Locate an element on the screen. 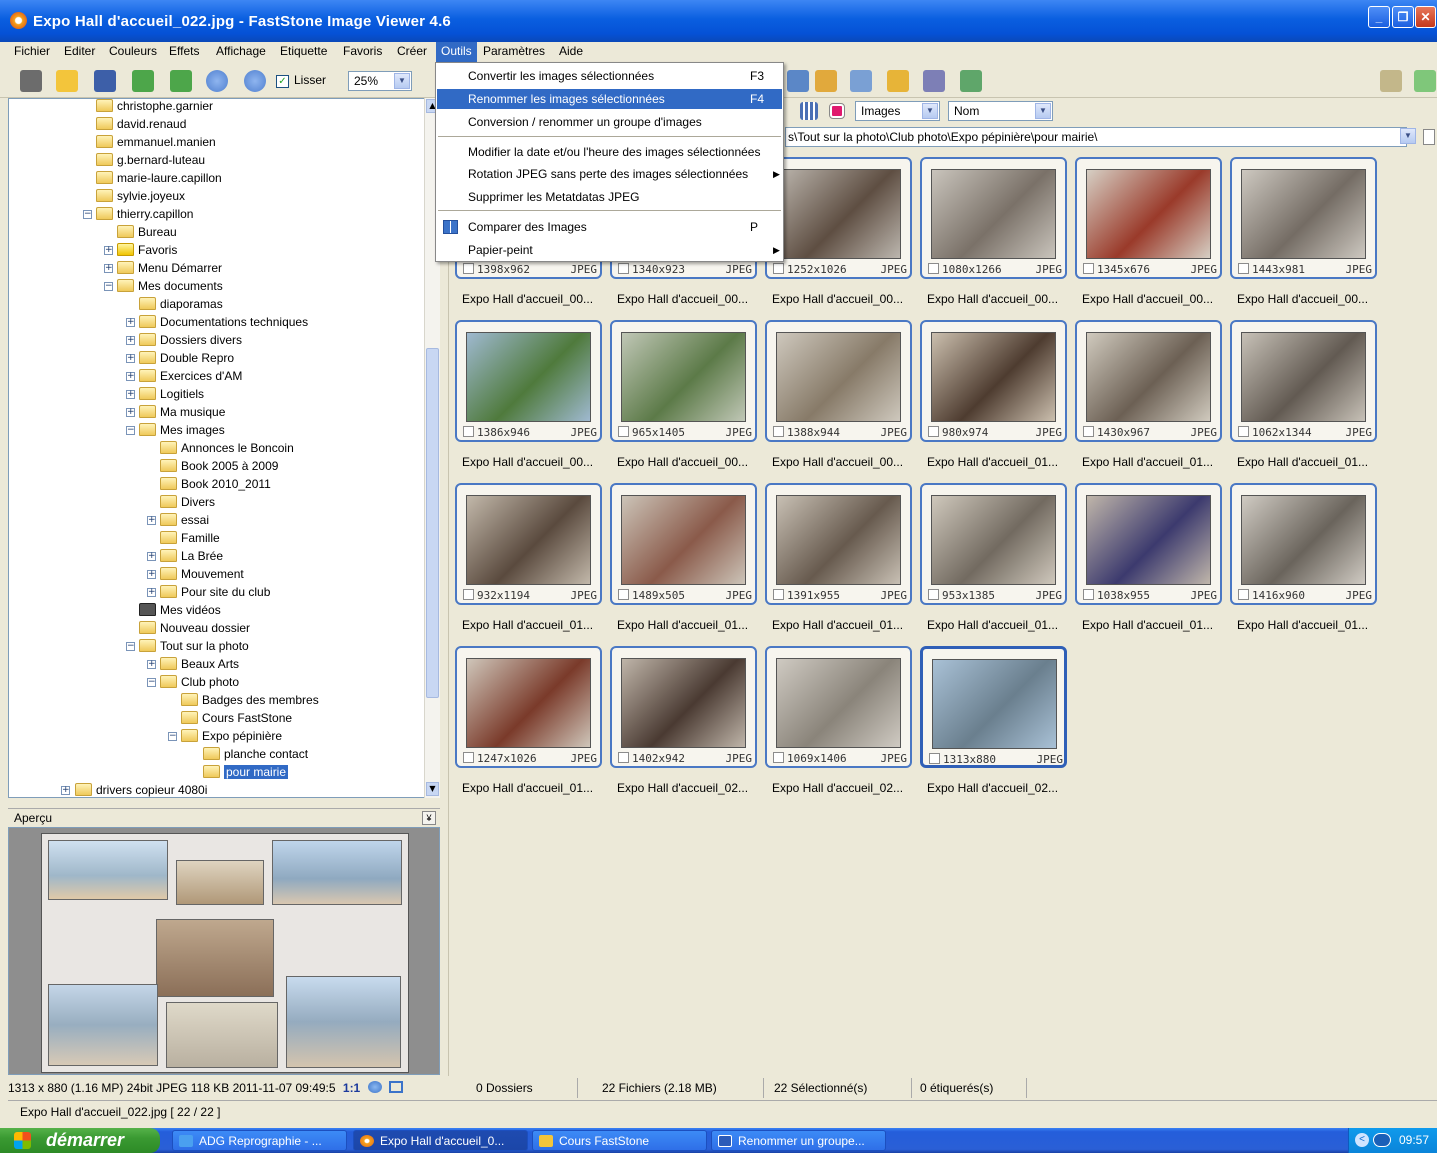 The image size is (1437, 1153). thumbnail-frame: 1388x944 JPEG is located at coordinates (838, 381).